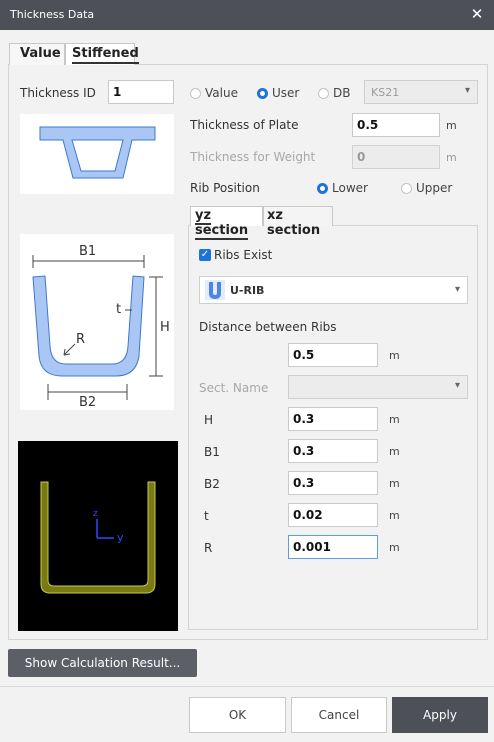 The width and height of the screenshot is (494, 742). What do you see at coordinates (165, 327) in the screenshot?
I see `diagram-h-label: H` at bounding box center [165, 327].